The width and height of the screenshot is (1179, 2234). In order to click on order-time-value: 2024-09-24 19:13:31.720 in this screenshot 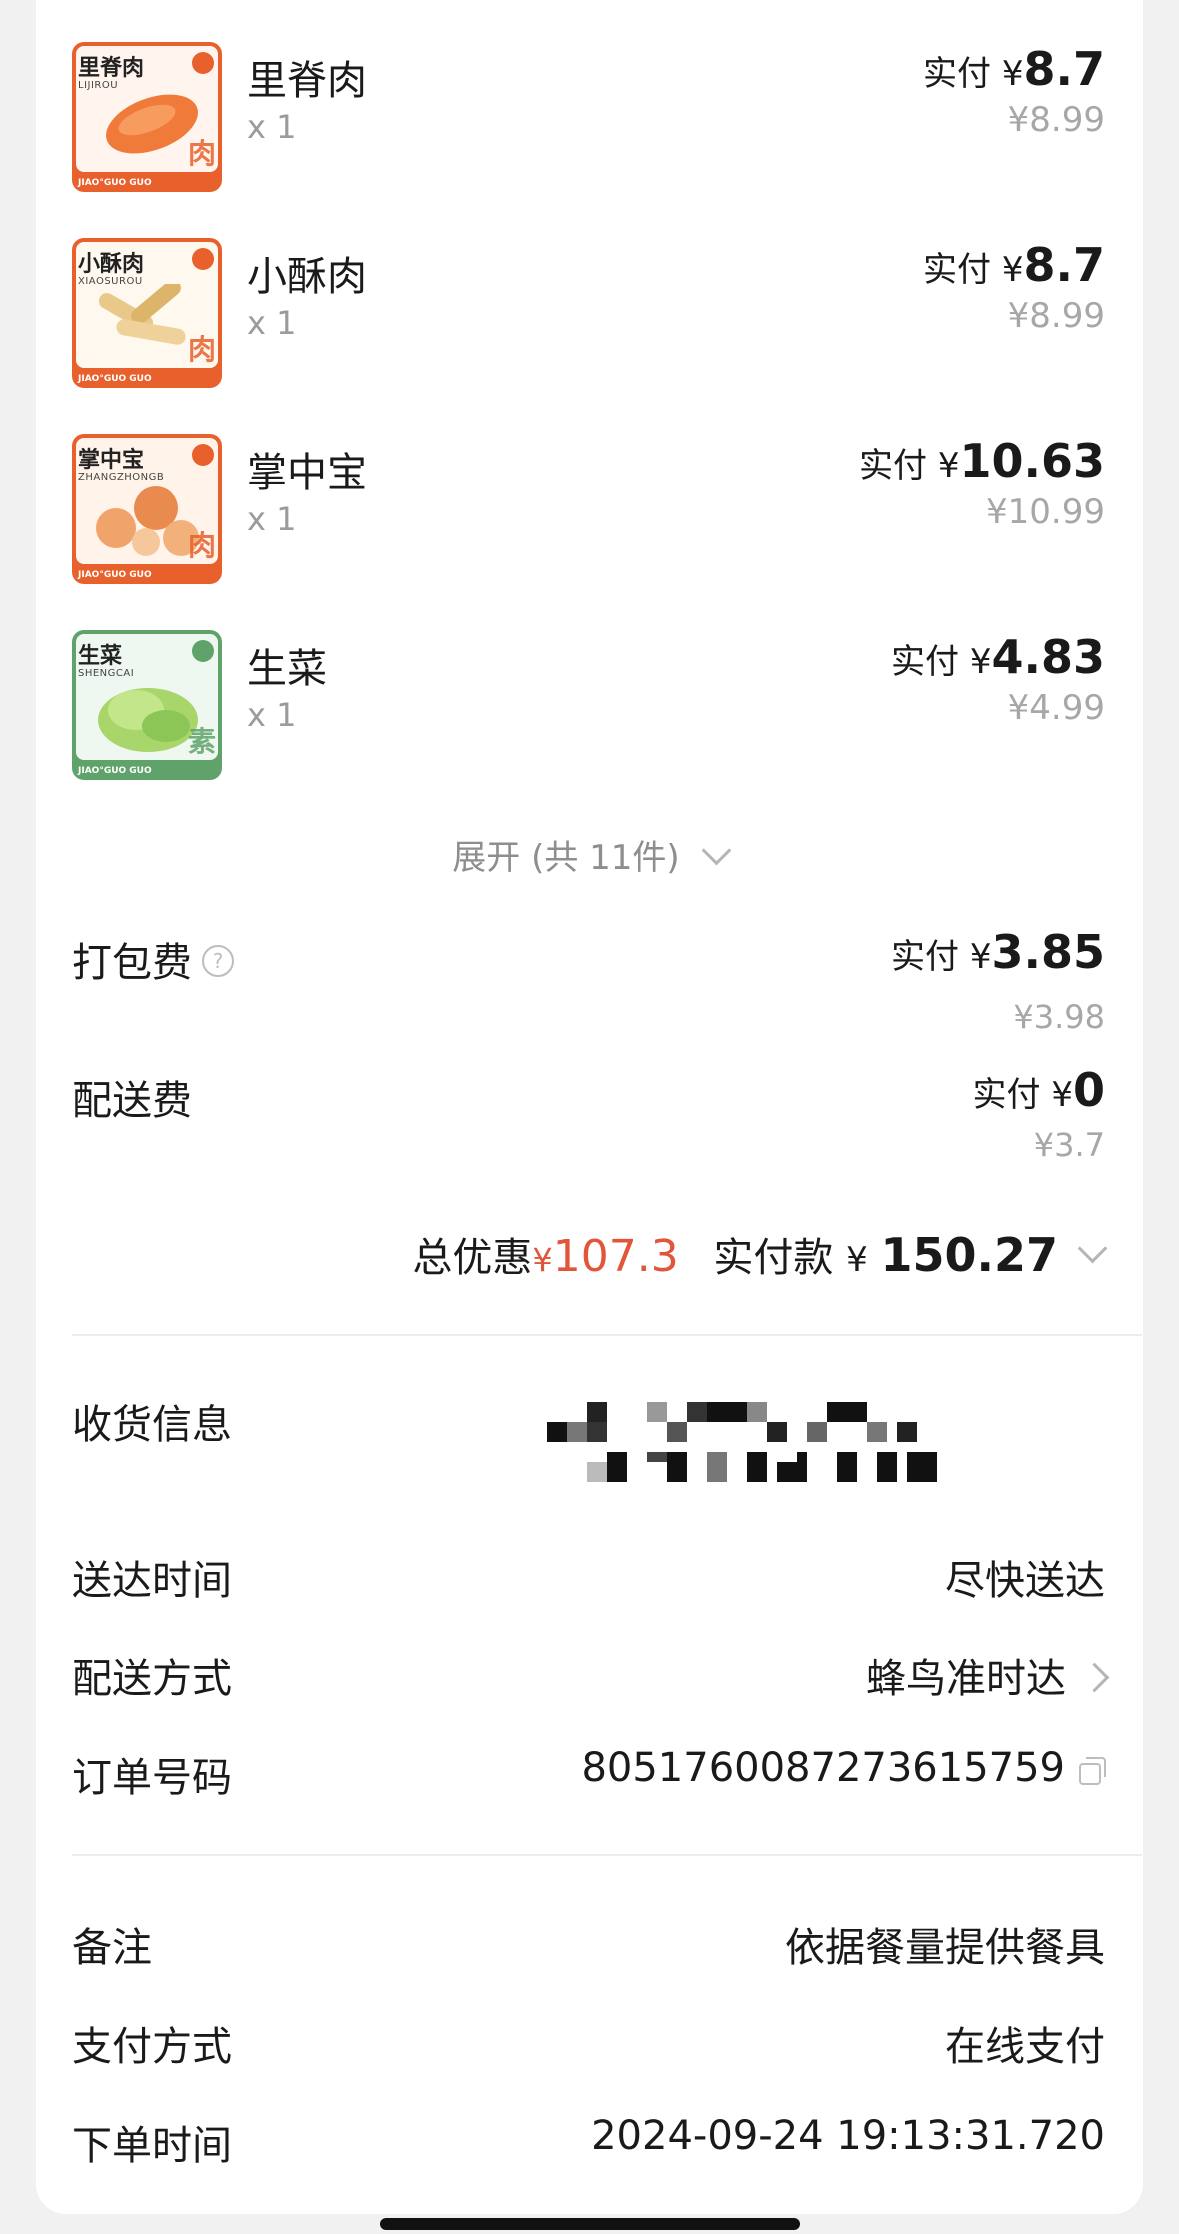, I will do `click(848, 2136)`.